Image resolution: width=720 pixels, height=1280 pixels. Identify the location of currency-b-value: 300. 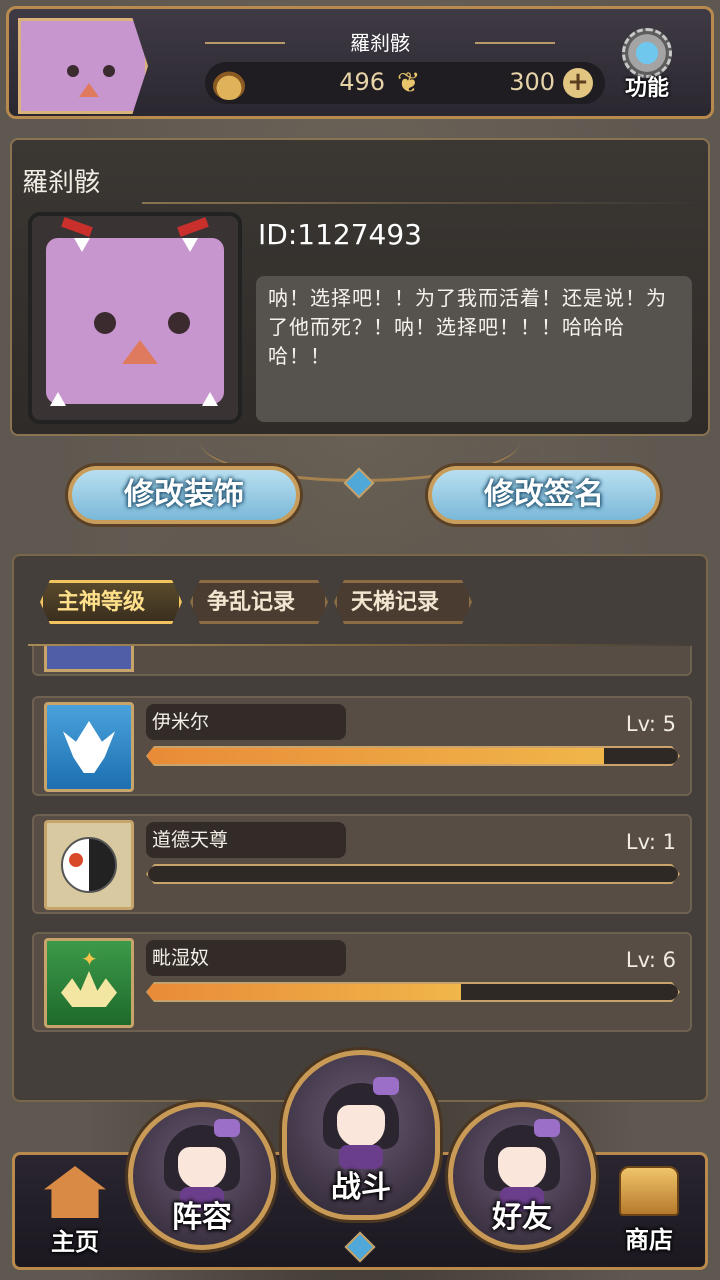
(532, 82).